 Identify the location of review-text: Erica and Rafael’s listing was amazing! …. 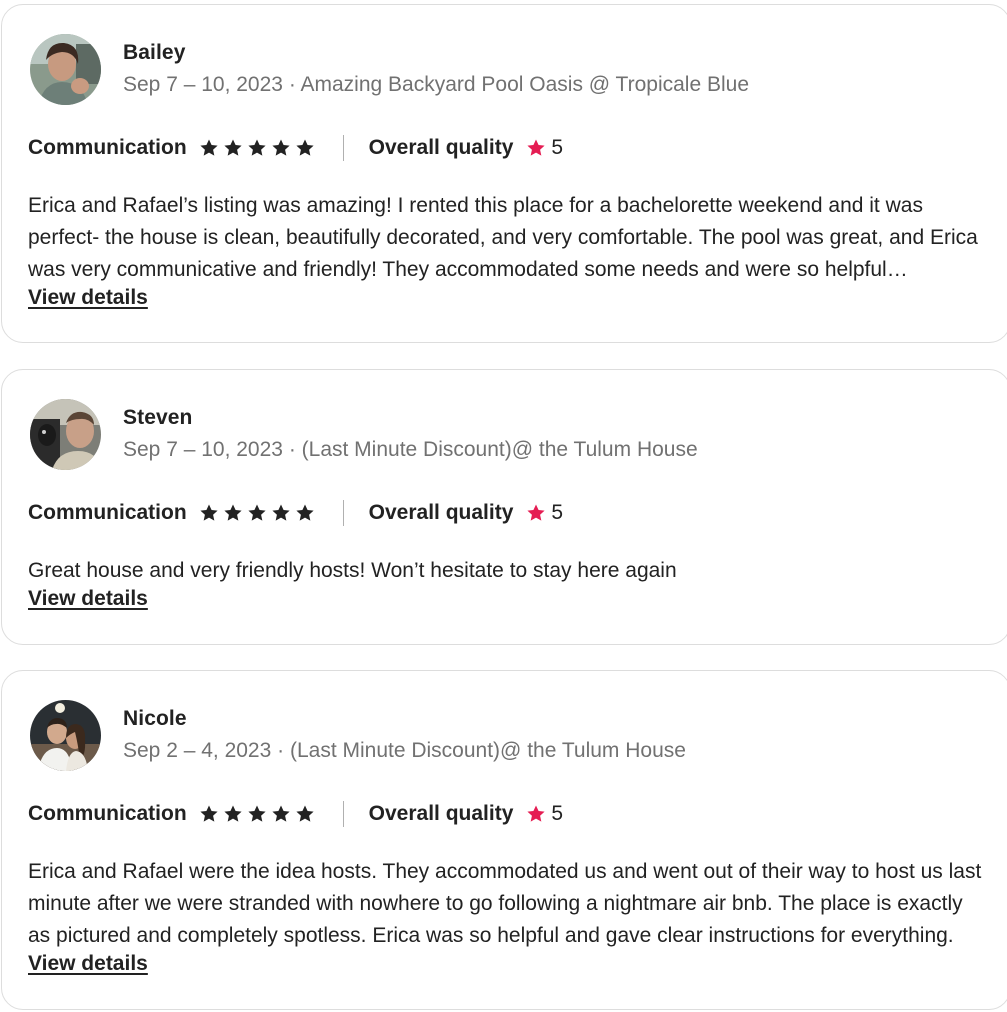
(503, 237).